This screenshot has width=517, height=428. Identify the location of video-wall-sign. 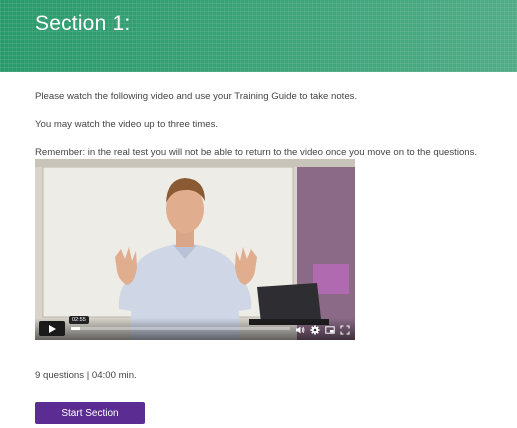
(331, 279).